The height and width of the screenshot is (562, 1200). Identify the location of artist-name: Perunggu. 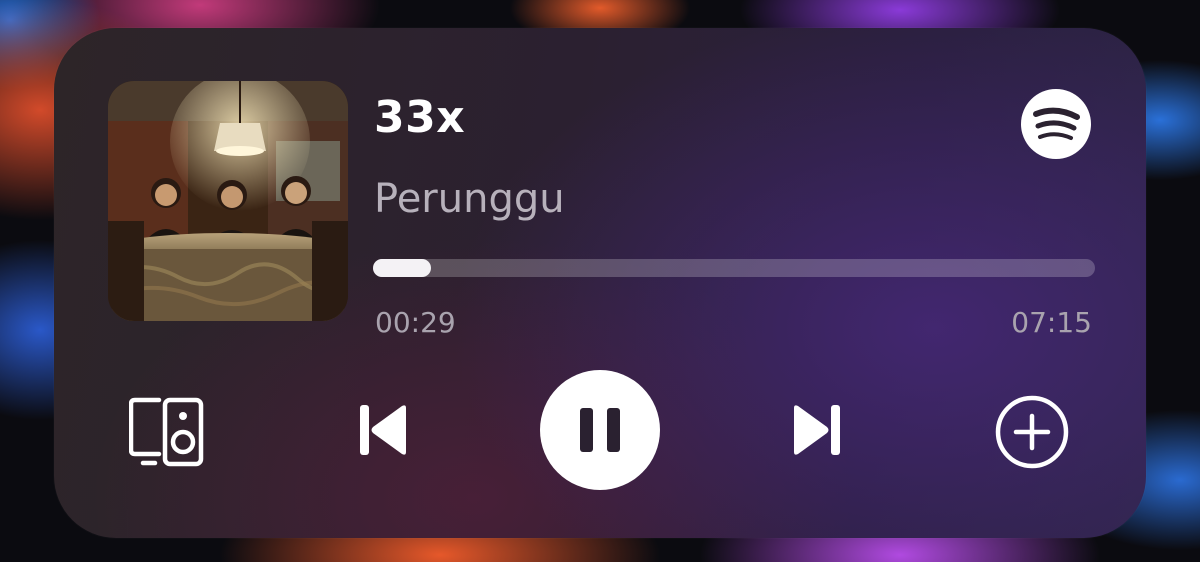
(469, 199).